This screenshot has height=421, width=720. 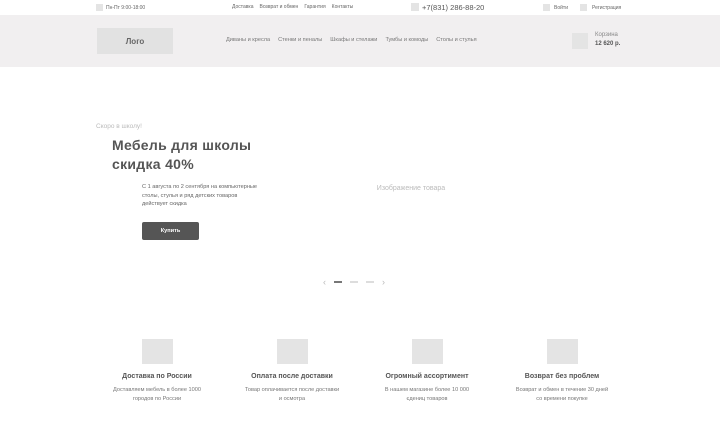 What do you see at coordinates (314, 7) in the screenshot?
I see `top-link-warranty: Гарантия` at bounding box center [314, 7].